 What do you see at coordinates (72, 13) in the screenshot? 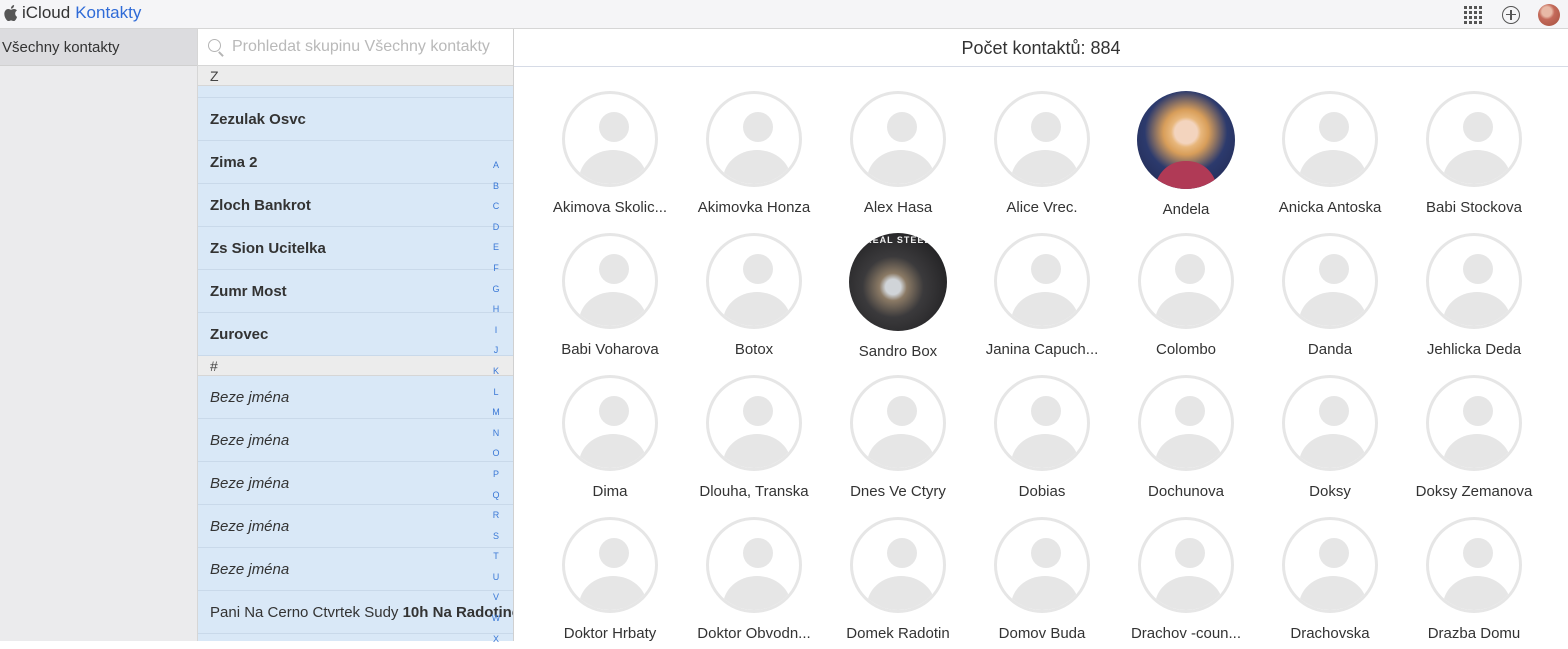
I see `brand: iCloud Kontakty` at bounding box center [72, 13].